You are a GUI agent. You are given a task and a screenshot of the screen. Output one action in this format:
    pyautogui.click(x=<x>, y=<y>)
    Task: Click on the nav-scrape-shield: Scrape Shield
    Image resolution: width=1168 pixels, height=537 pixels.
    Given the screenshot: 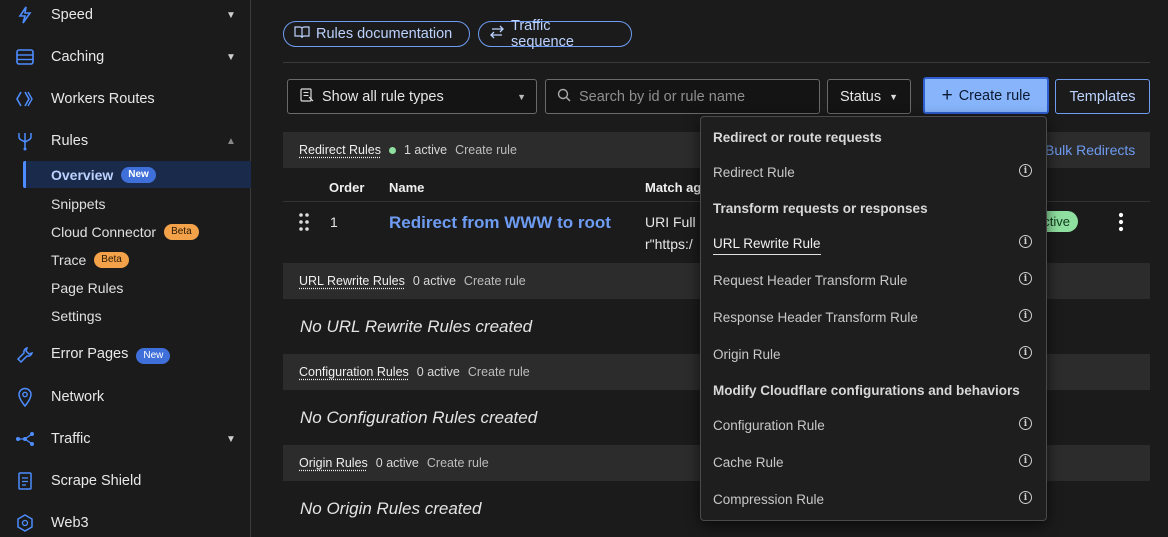 What is the action you would take?
    pyautogui.click(x=125, y=481)
    